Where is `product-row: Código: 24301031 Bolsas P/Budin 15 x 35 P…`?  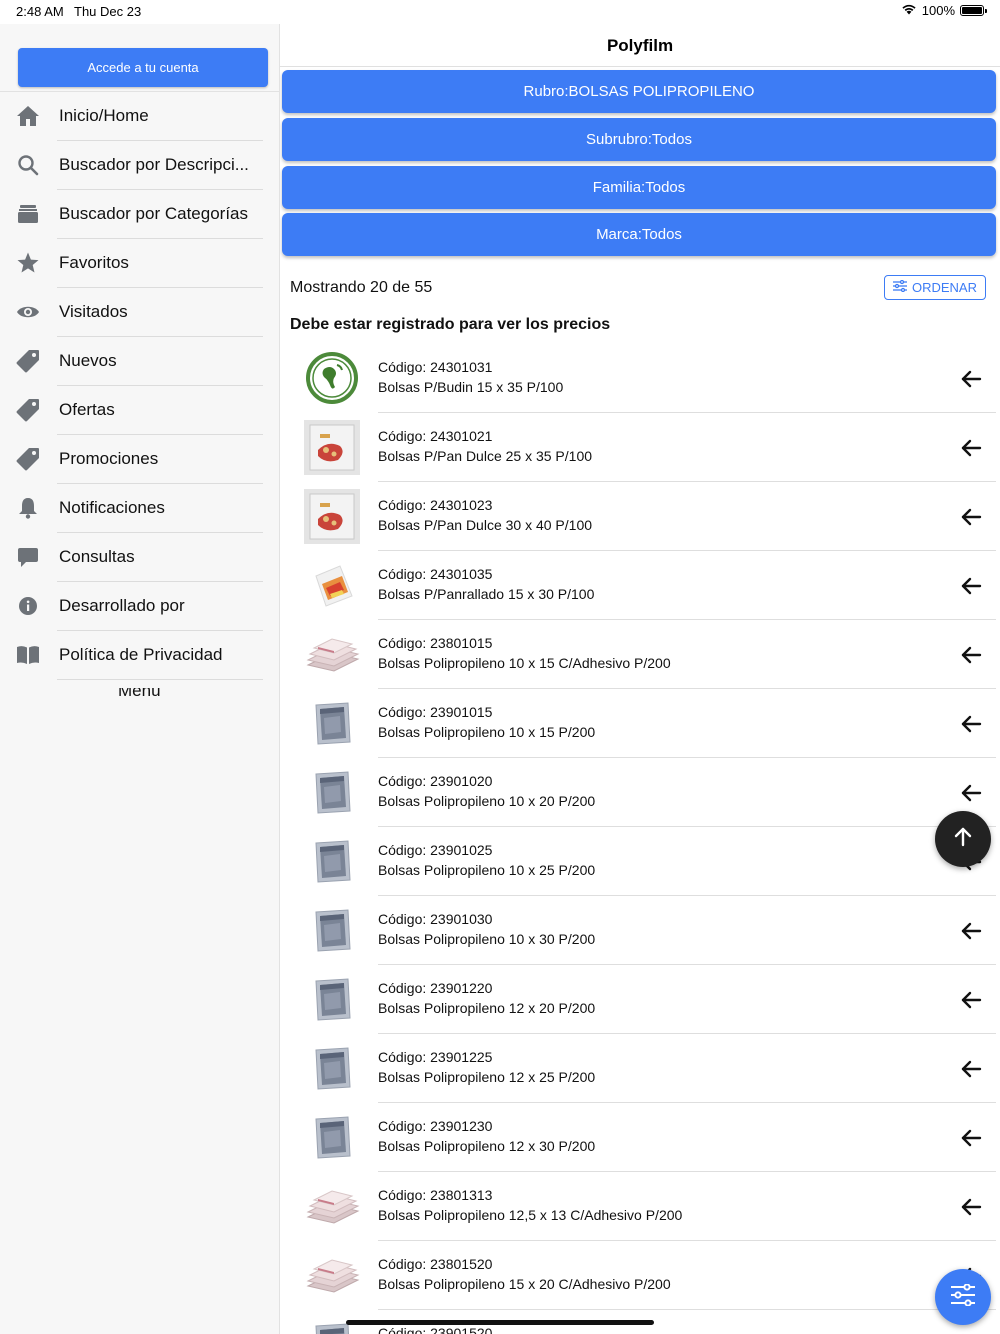 product-row: Código: 24301031 Bolsas P/Budin 15 x 35 P… is located at coordinates (640, 378).